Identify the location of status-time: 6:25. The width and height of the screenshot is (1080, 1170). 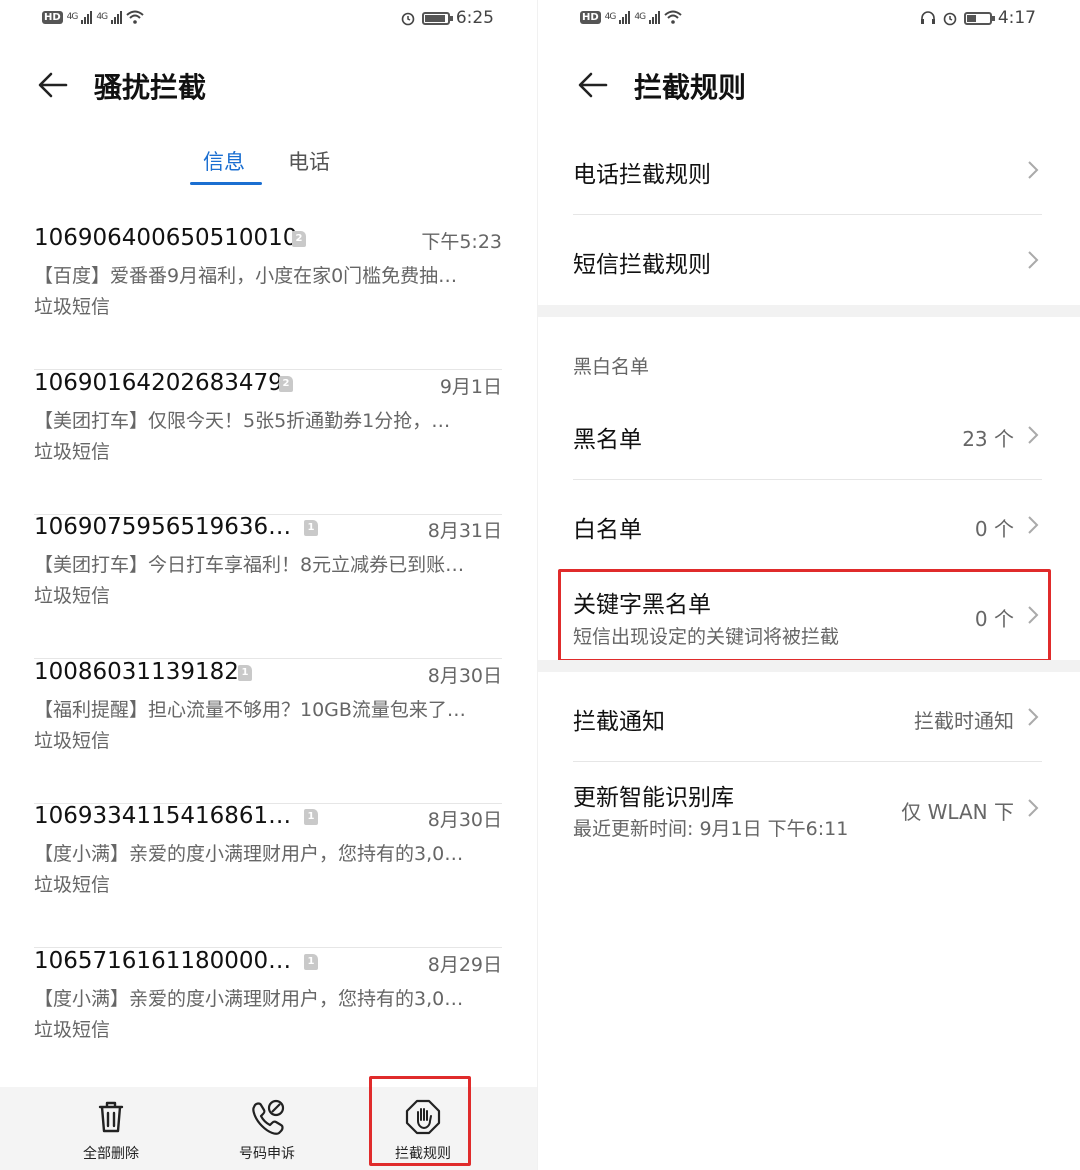
(474, 18).